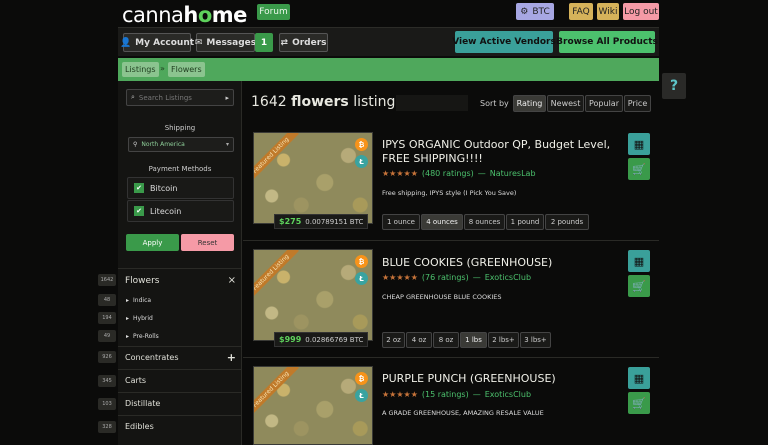  What do you see at coordinates (269, 102) in the screenshot?
I see `results-count: 1642` at bounding box center [269, 102].